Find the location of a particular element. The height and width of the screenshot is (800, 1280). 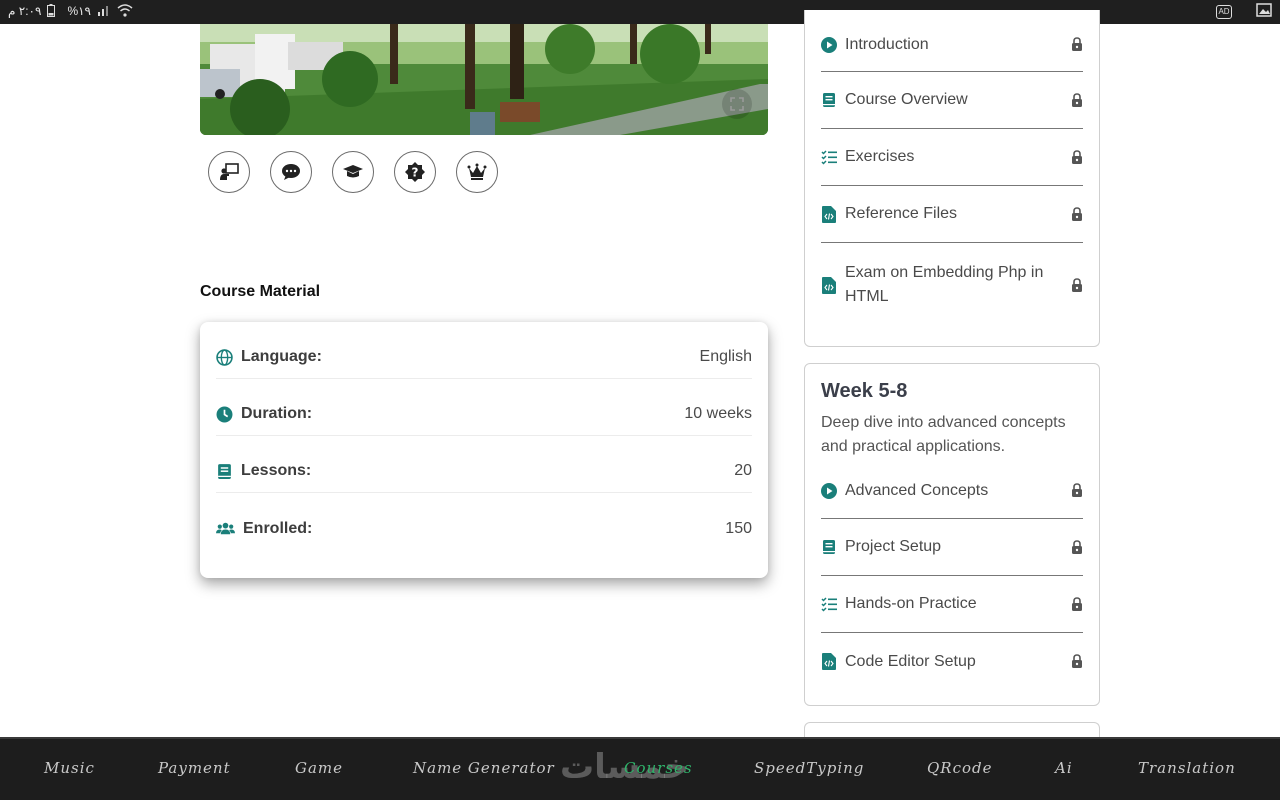

nav-item-payment: Payment is located at coordinates (194, 768).